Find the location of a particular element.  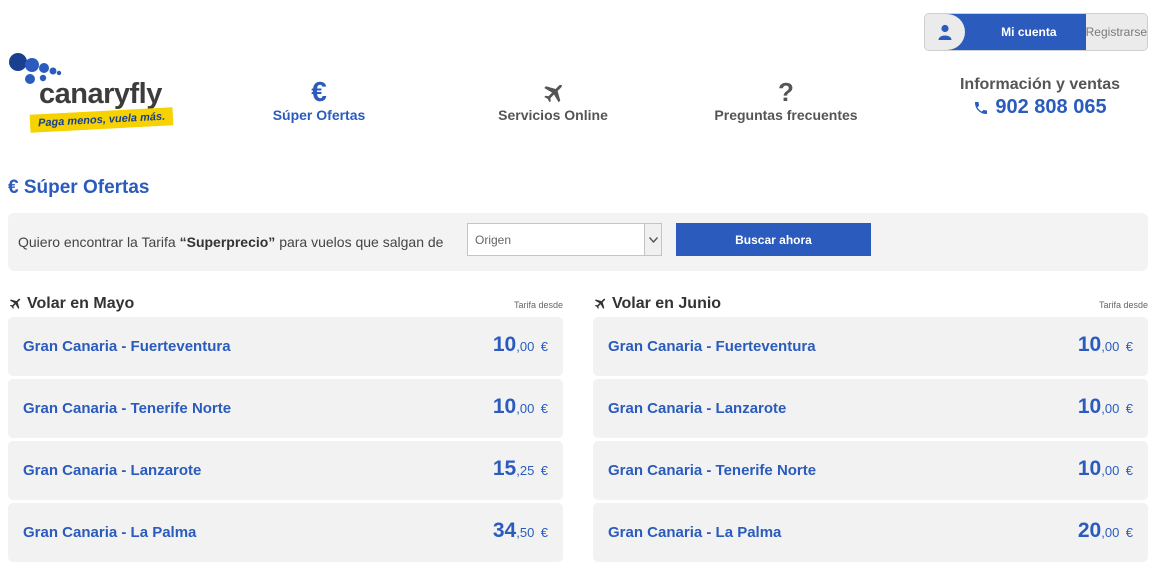

logo: canaryfly Paga menos, vuela más. is located at coordinates (93, 97).